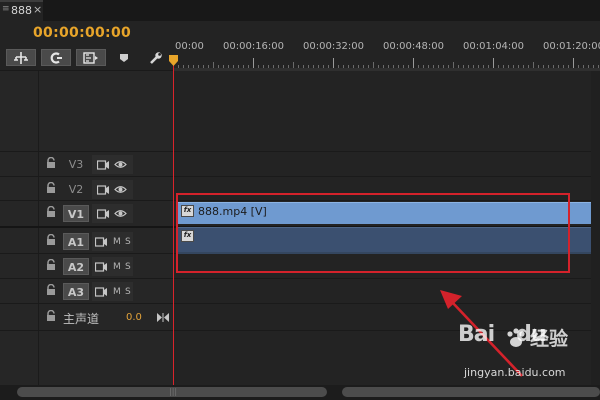 Image resolution: width=600 pixels, height=400 pixels. I want to click on marker-icon, so click(124, 57).